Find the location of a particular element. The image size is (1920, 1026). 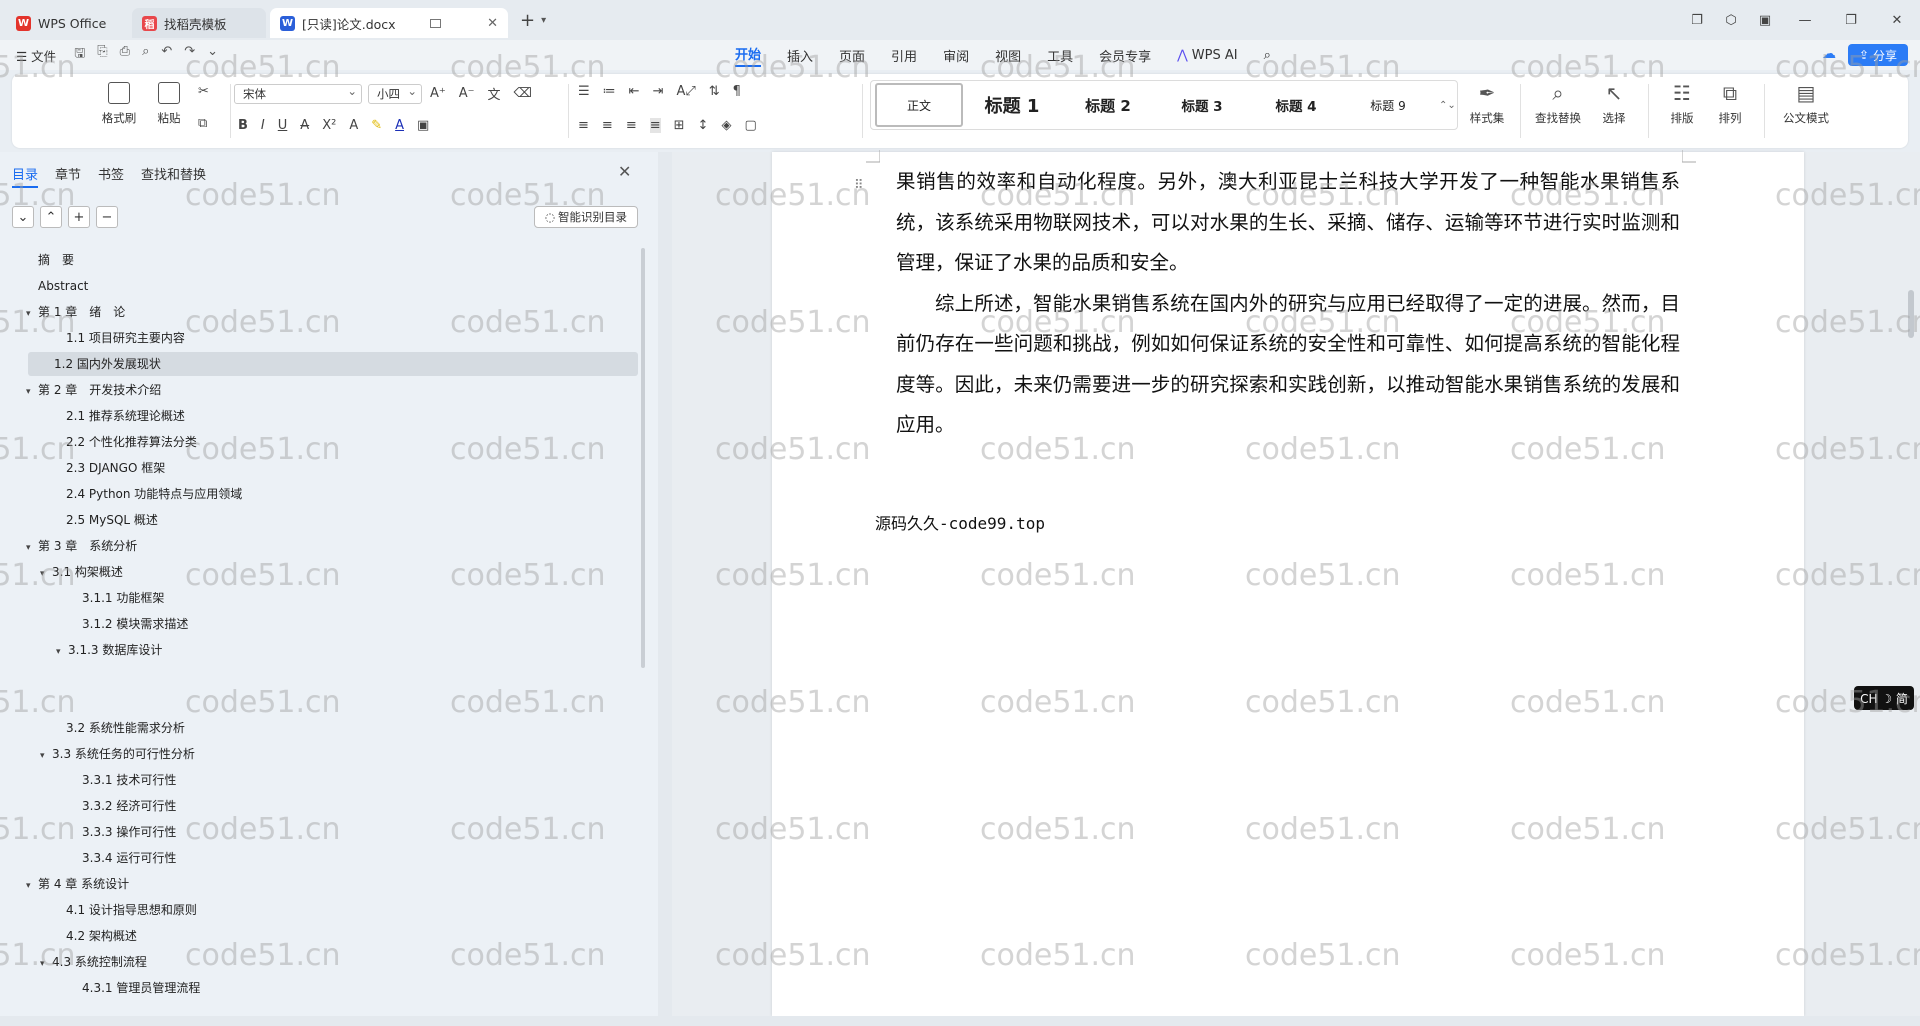

justify-icon: ≡ is located at coordinates (655, 125).